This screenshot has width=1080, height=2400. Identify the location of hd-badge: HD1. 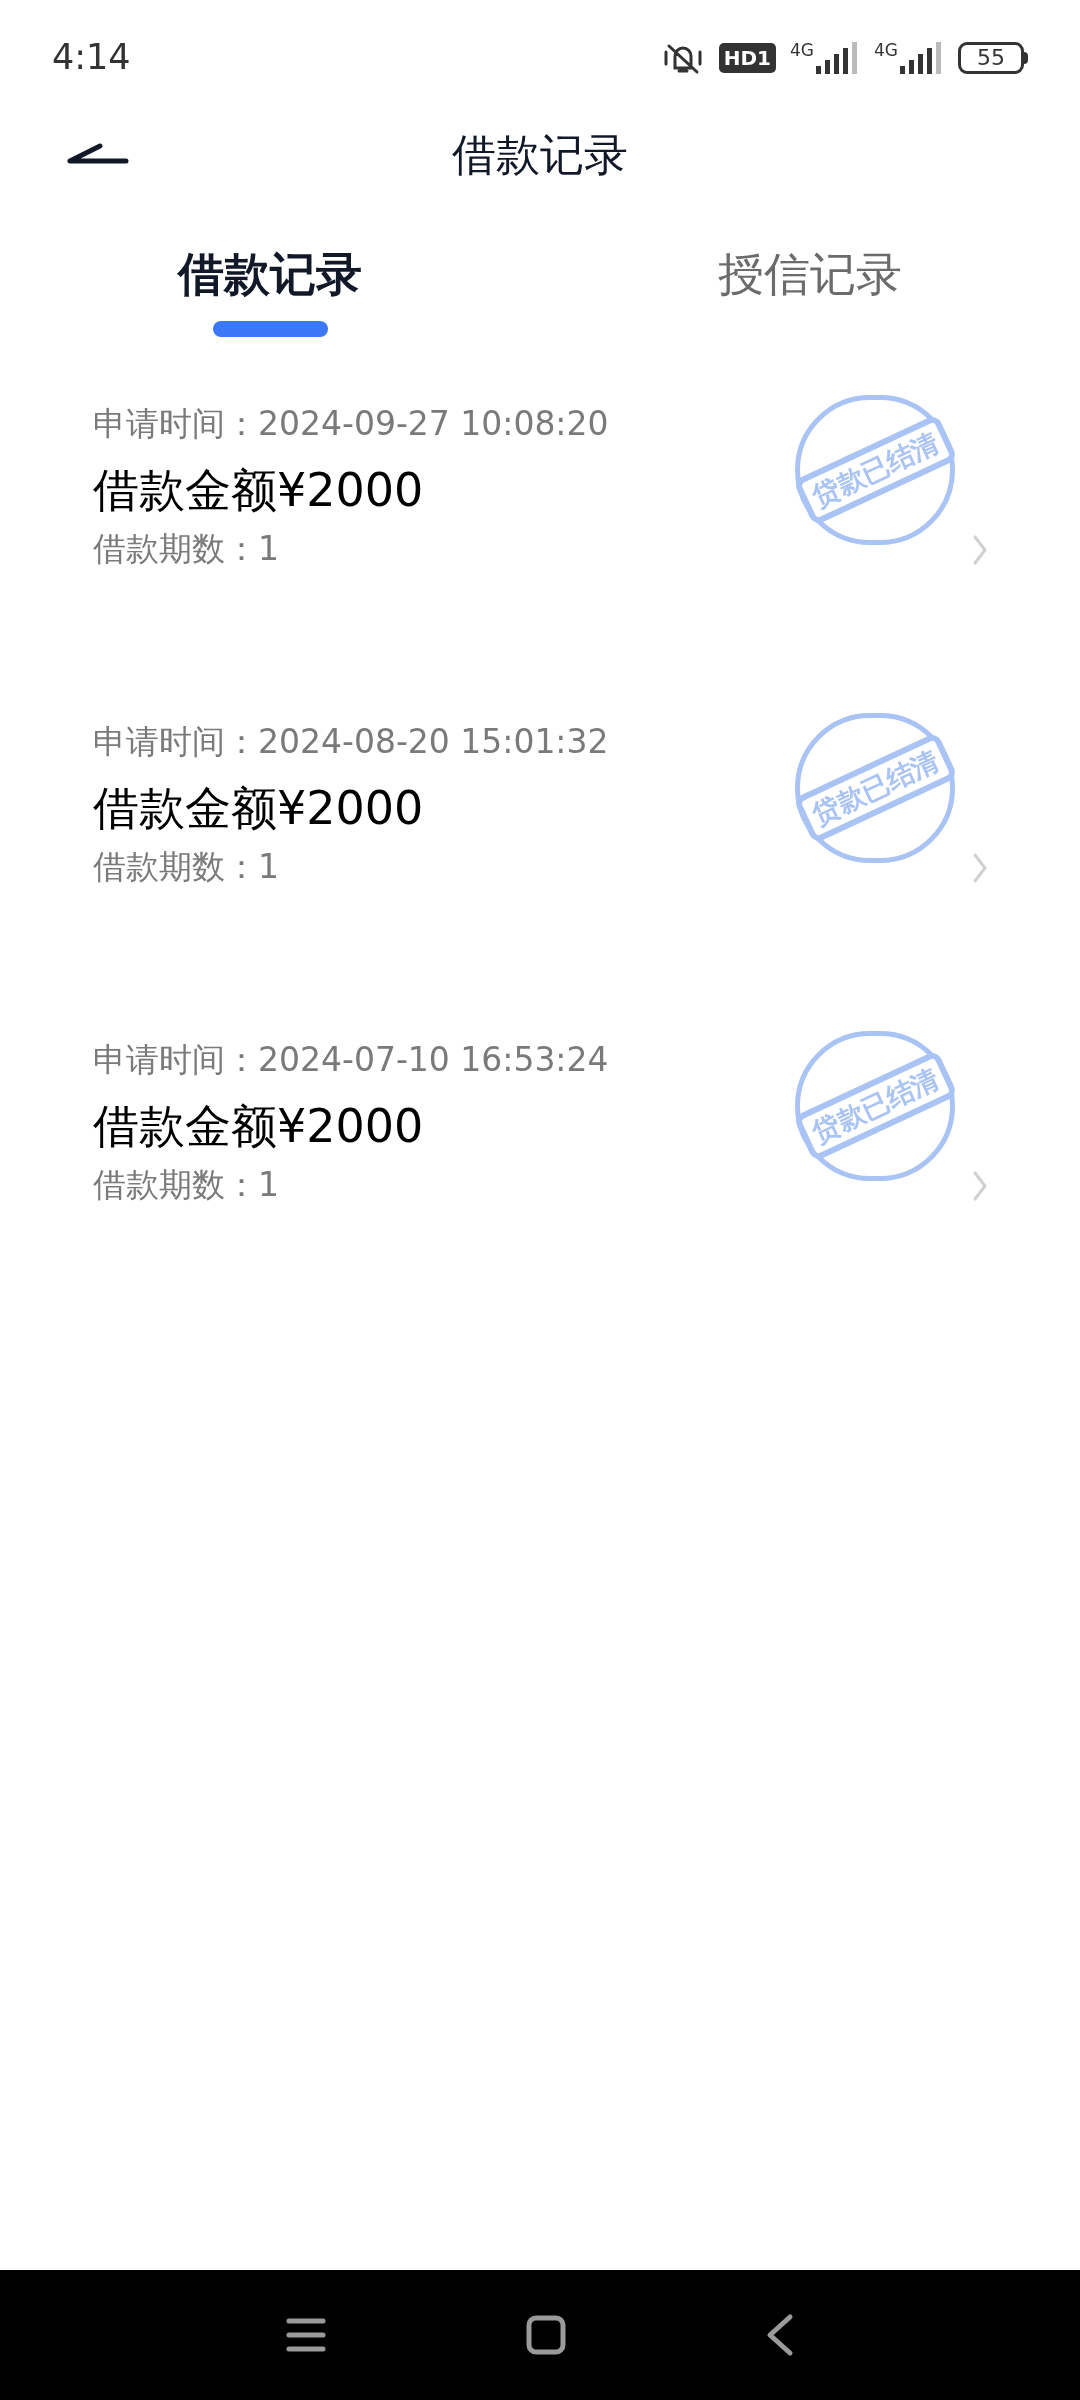
(747, 57).